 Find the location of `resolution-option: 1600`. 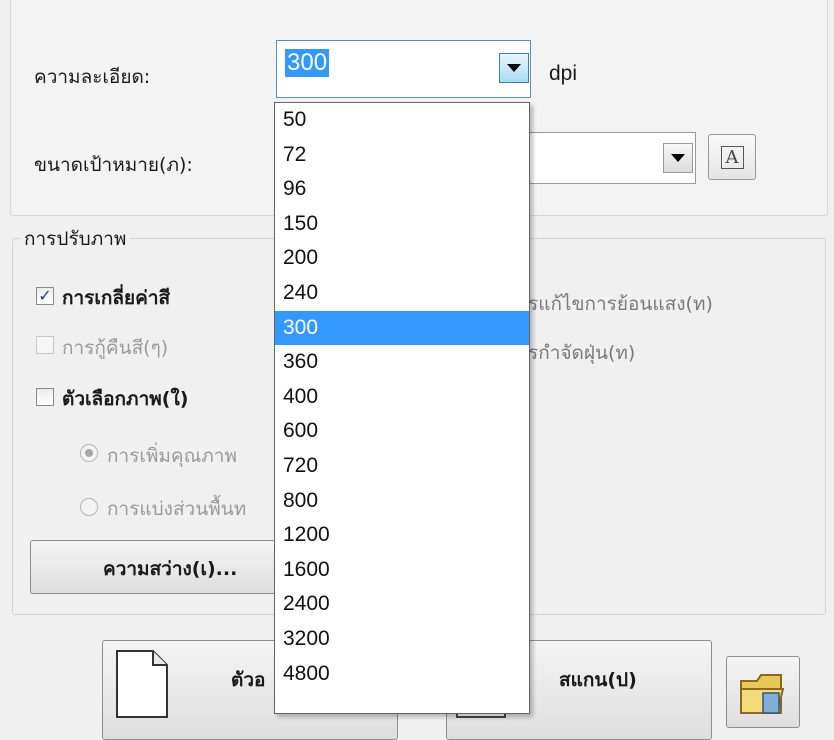

resolution-option: 1600 is located at coordinates (402, 570).